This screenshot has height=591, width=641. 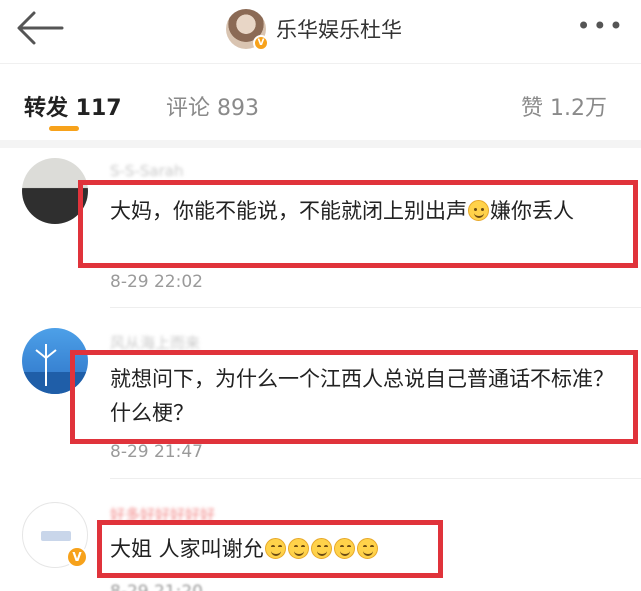 What do you see at coordinates (320, 107) in the screenshot?
I see `tab-bar: 转发 117 评论 893 赞 1.2万` at bounding box center [320, 107].